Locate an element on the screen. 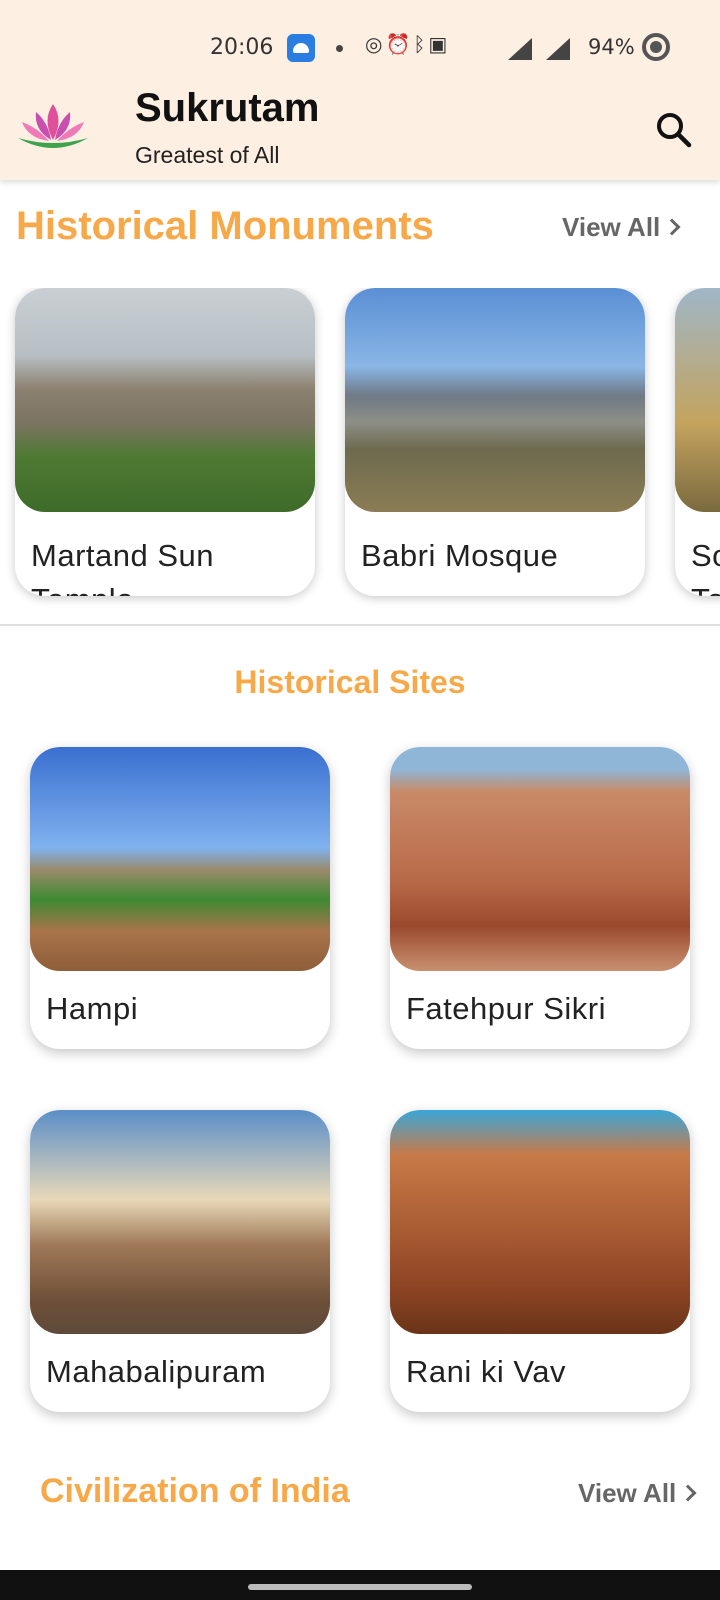  5g-signal-icon is located at coordinates (520, 49).